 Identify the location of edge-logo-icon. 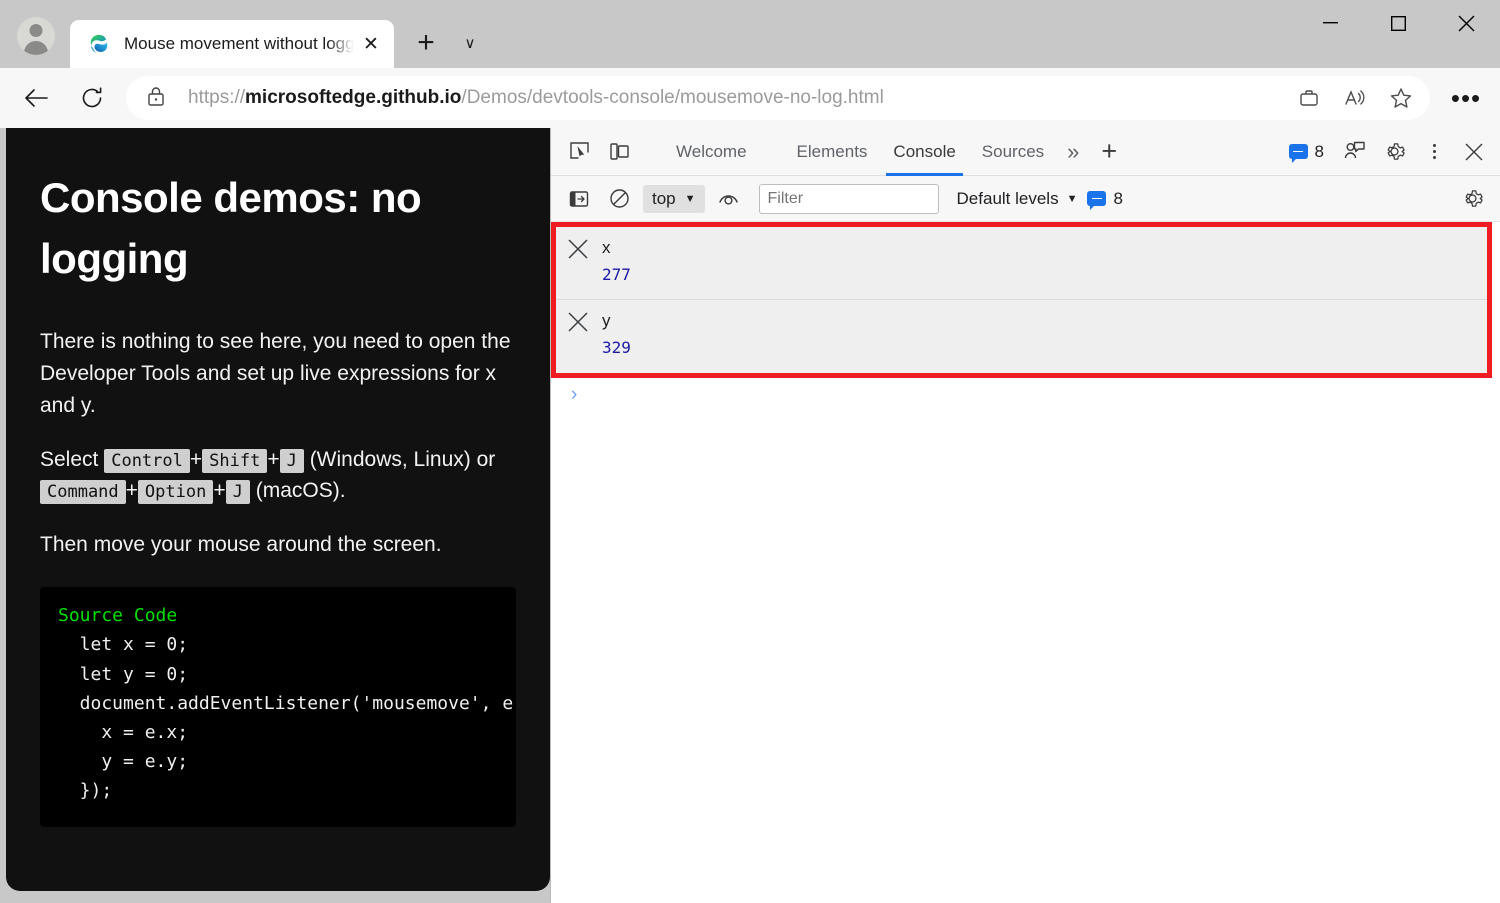
(99, 43).